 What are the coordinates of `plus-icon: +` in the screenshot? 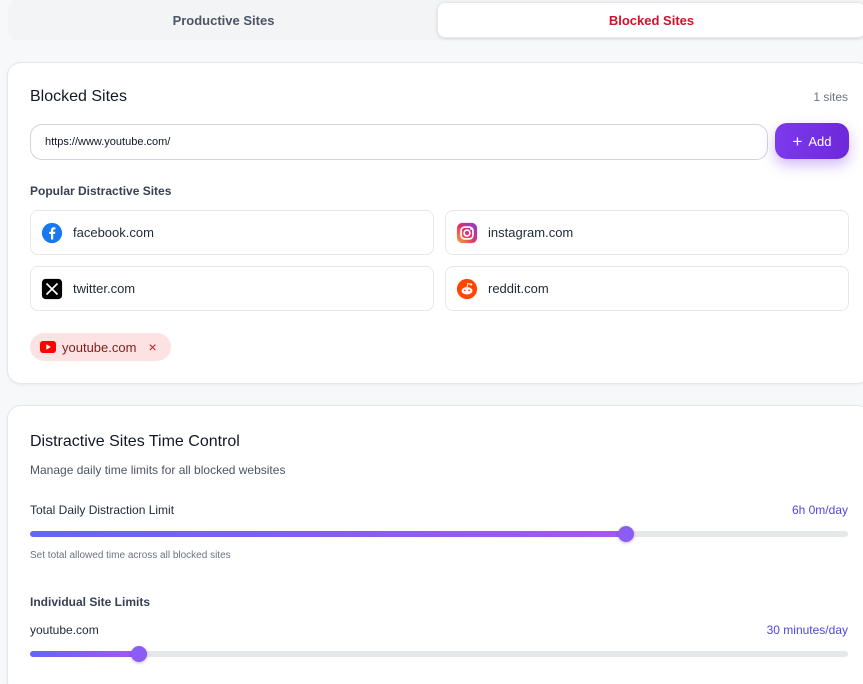 It's located at (797, 141).